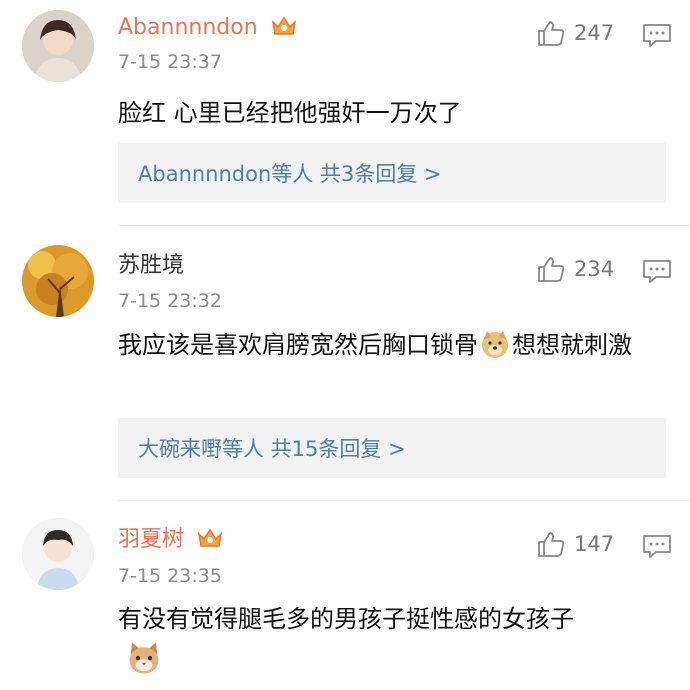 The image size is (690, 690). Describe the element at coordinates (170, 301) in the screenshot. I see `timestamp: 7-15 23:32` at that location.